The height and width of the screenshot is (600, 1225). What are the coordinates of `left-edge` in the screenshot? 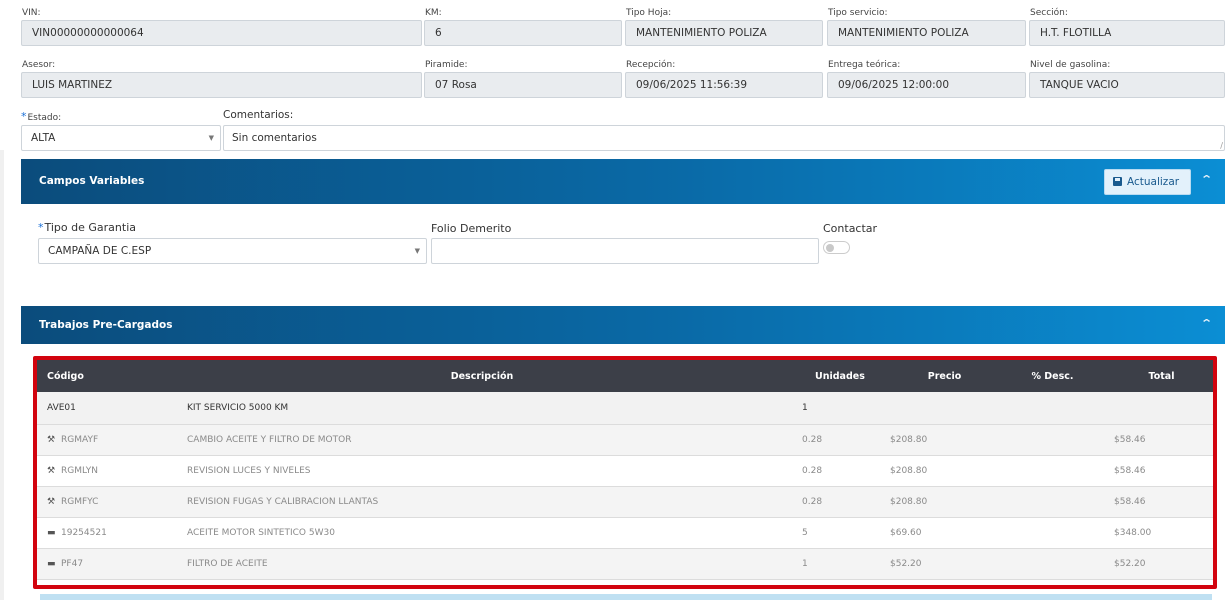 It's located at (2, 375).